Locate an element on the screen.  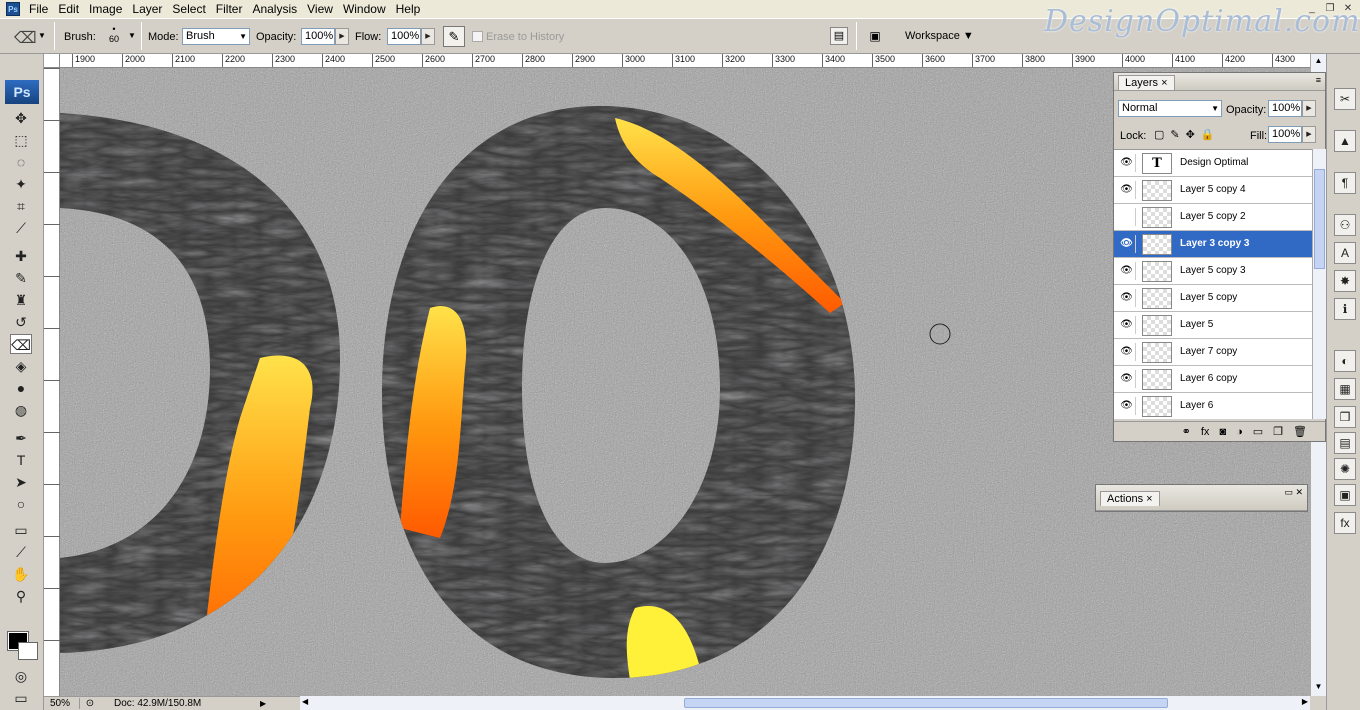
zoom-level: 50% is located at coordinates (62, 703).